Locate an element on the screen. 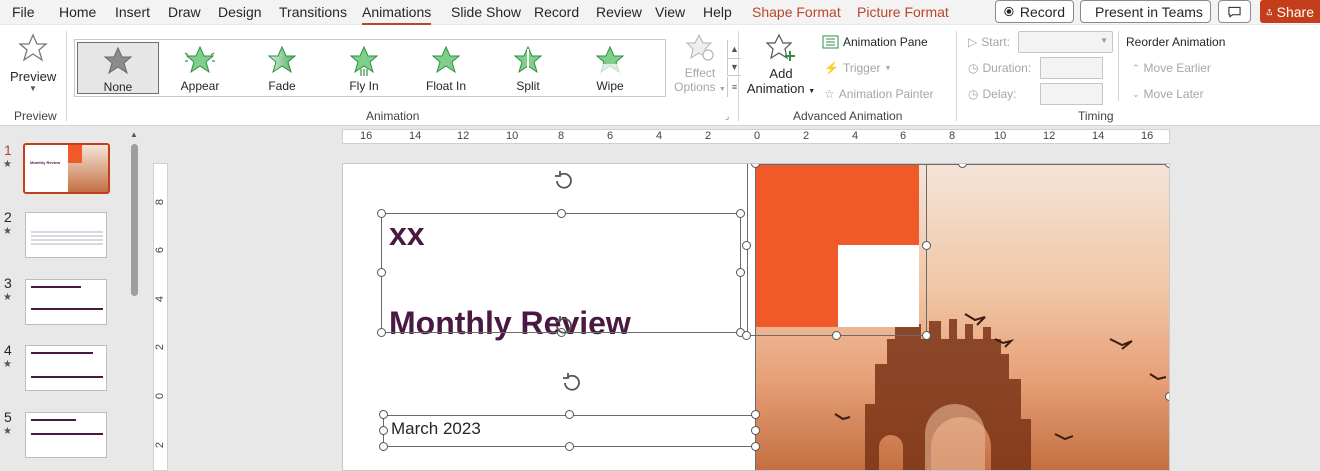 The width and height of the screenshot is (1320, 471). thumb-heading is located at coordinates (53, 420).